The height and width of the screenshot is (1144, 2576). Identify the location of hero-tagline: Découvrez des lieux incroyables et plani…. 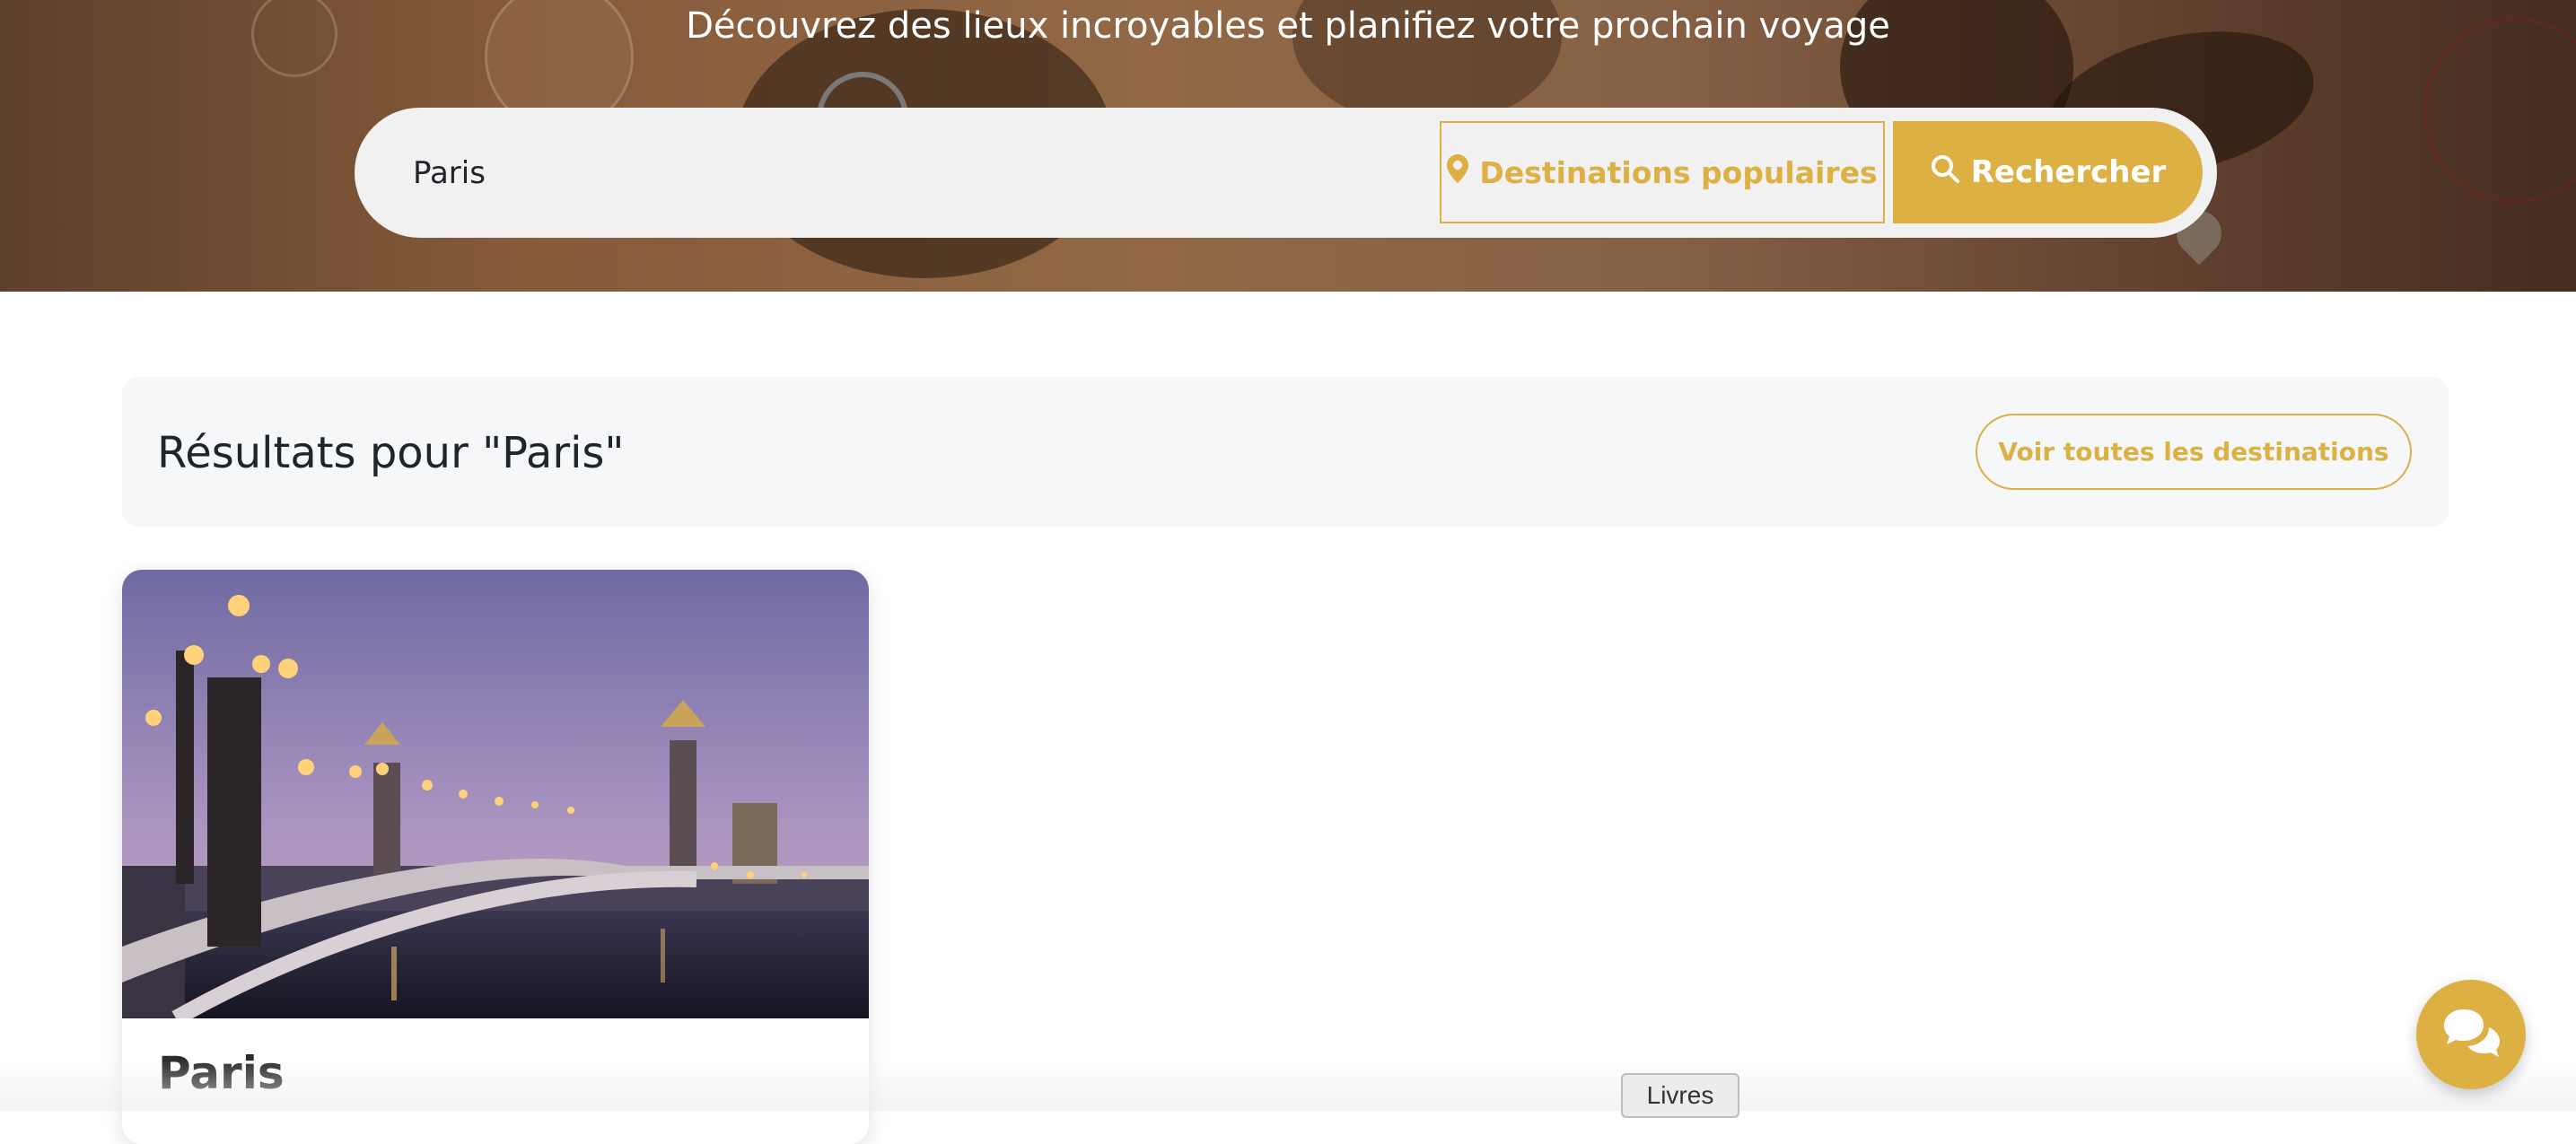
(1288, 26).